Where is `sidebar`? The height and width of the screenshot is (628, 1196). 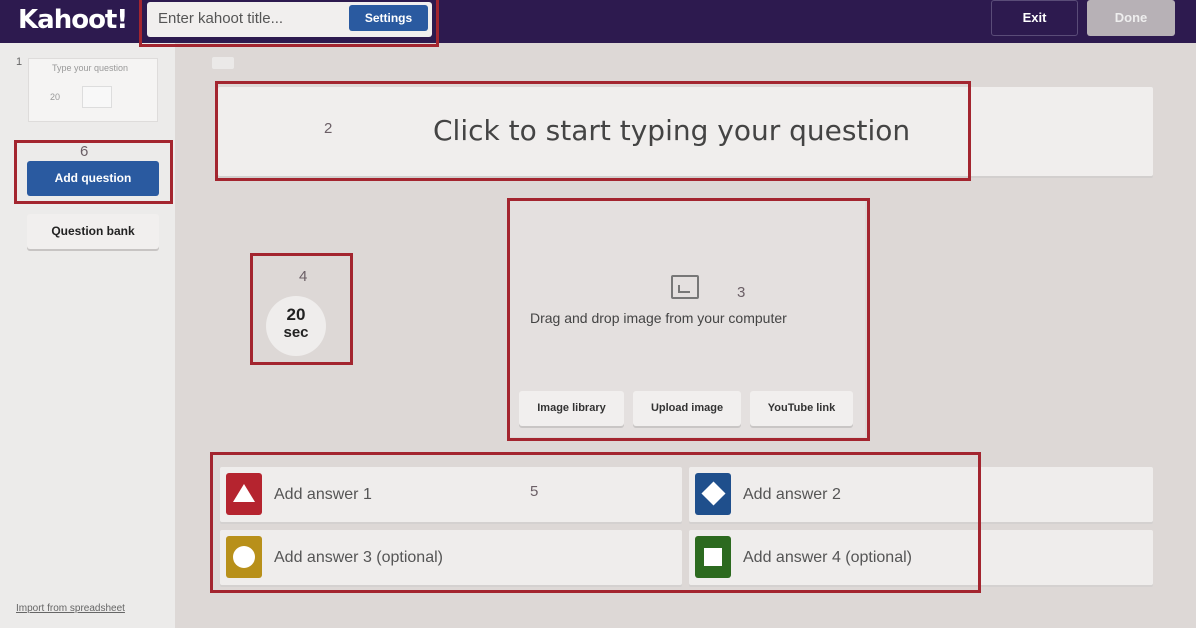
sidebar is located at coordinates (87, 335).